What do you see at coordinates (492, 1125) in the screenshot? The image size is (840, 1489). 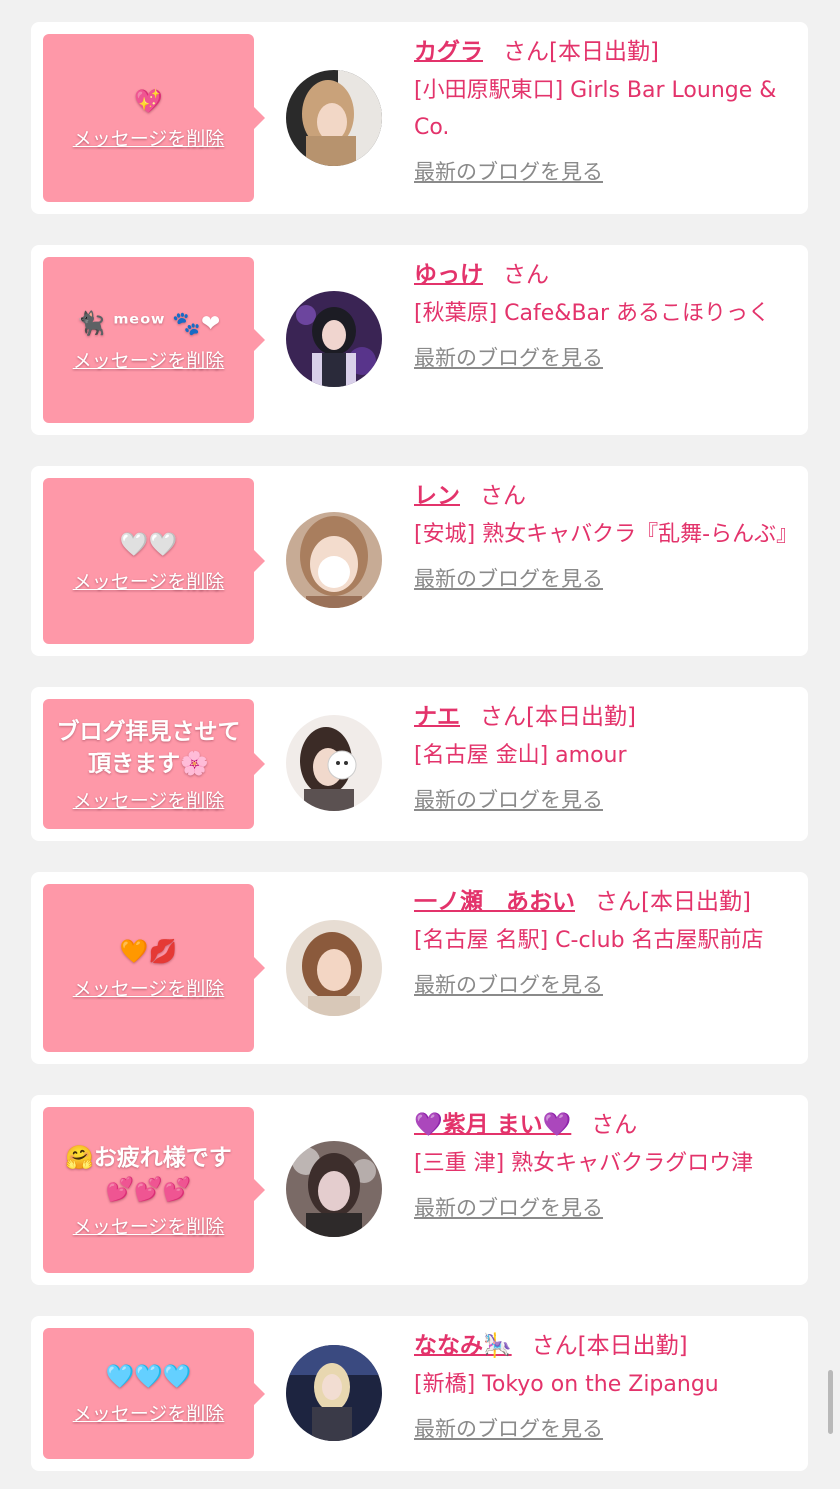 I see `girl-name-link: 💜紫月 まい💜` at bounding box center [492, 1125].